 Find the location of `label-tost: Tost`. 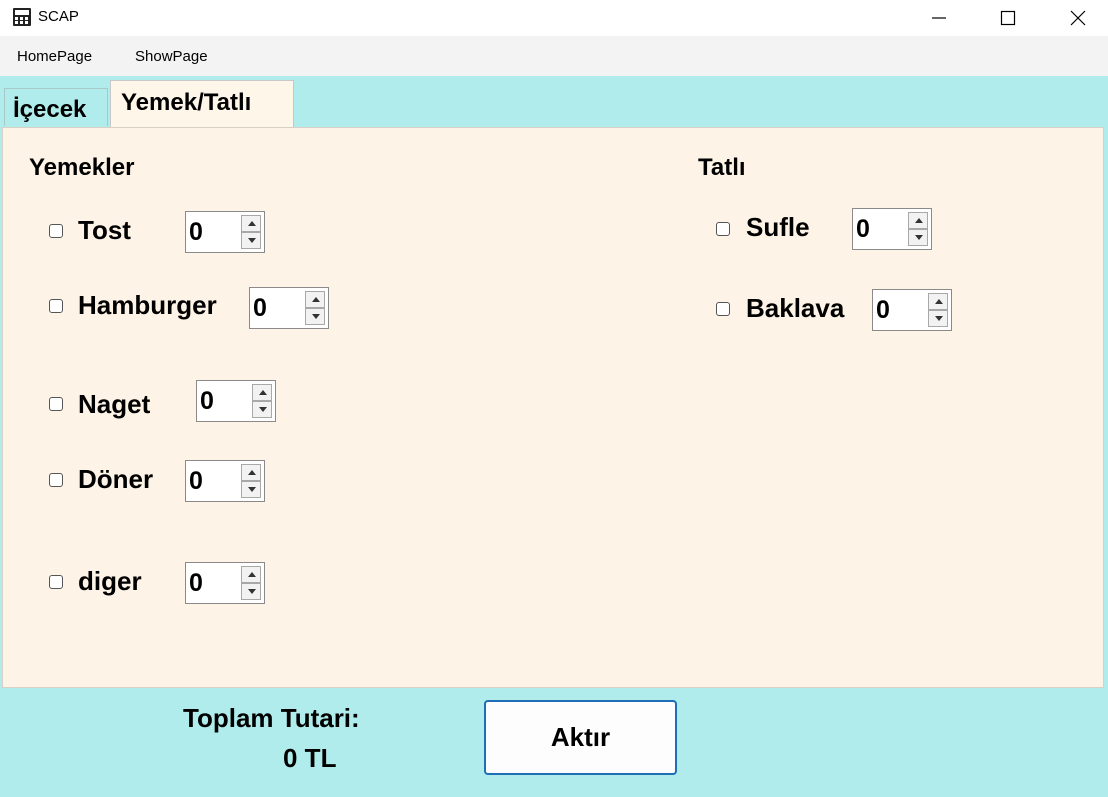

label-tost: Tost is located at coordinates (104, 230).